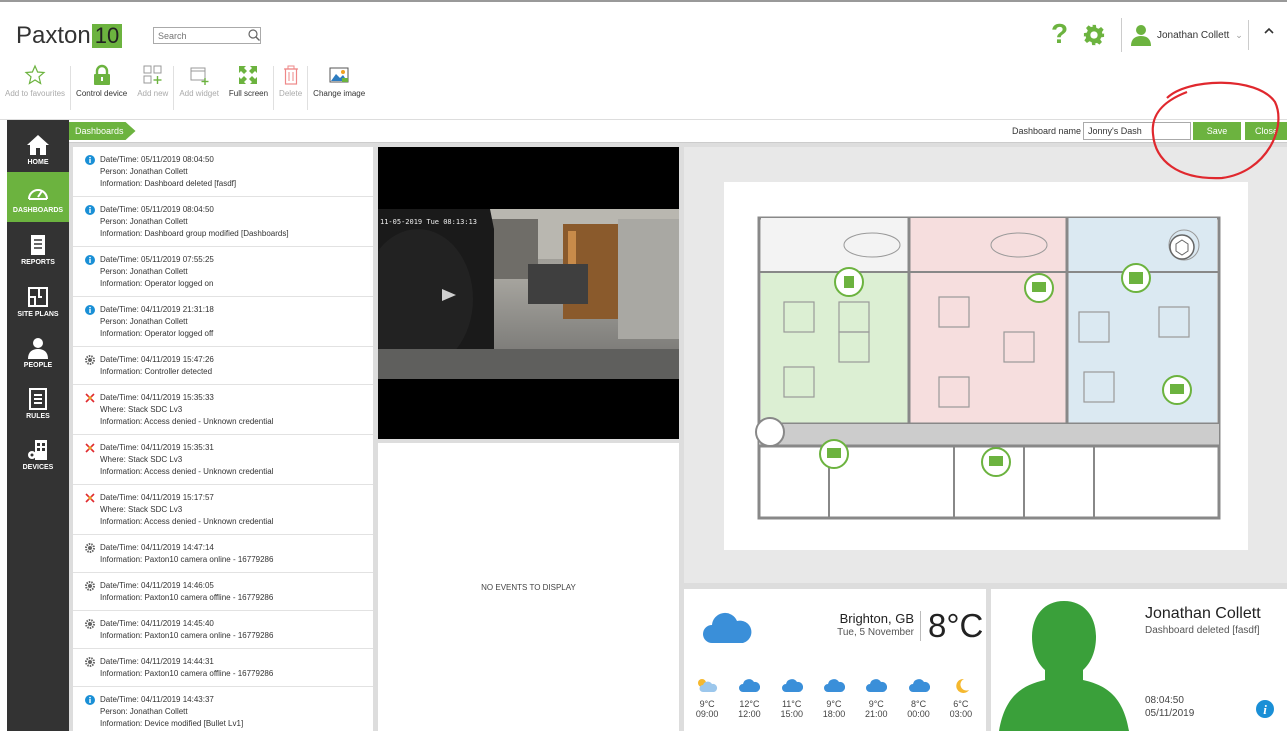  Describe the element at coordinates (1182, 35) in the screenshot. I see `user-menu: Jonathan Collett ⌄` at that location.